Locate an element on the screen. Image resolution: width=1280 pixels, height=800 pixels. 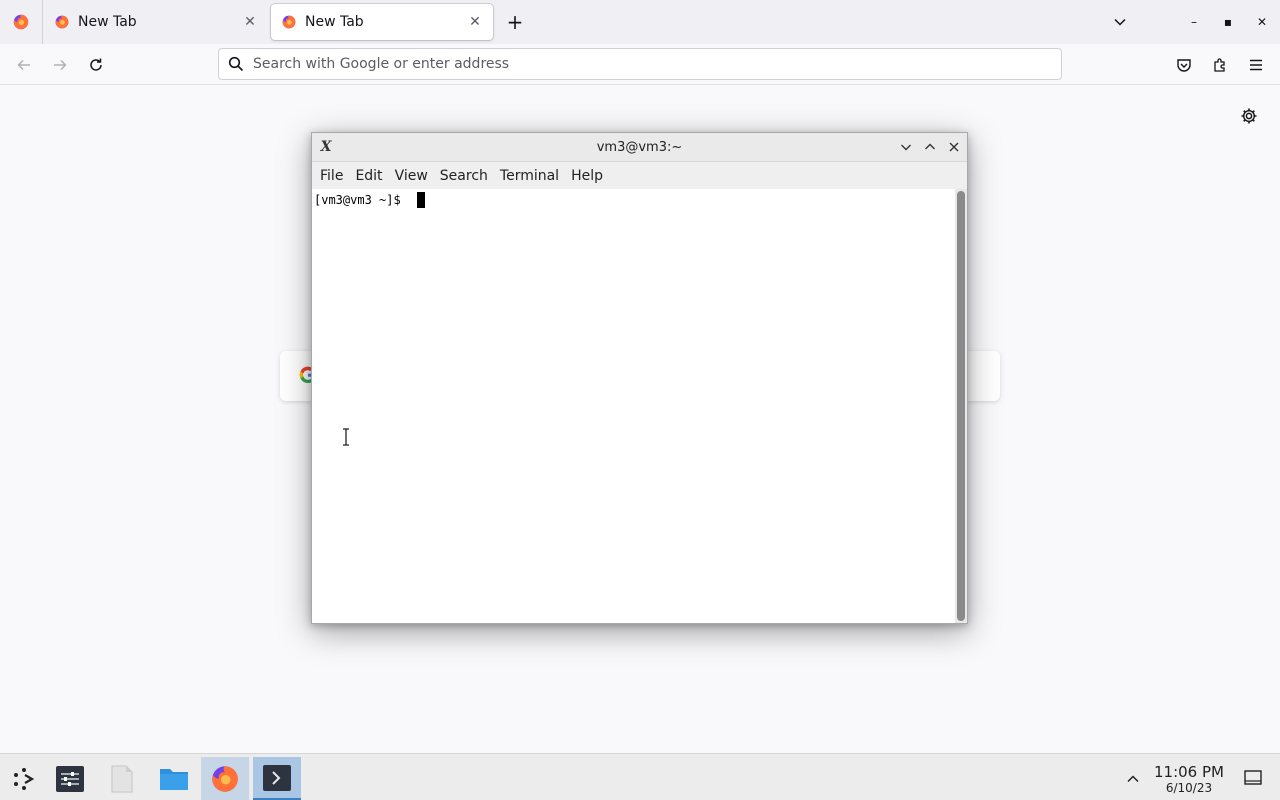
terminal-scrollbar is located at coordinates (961, 406).